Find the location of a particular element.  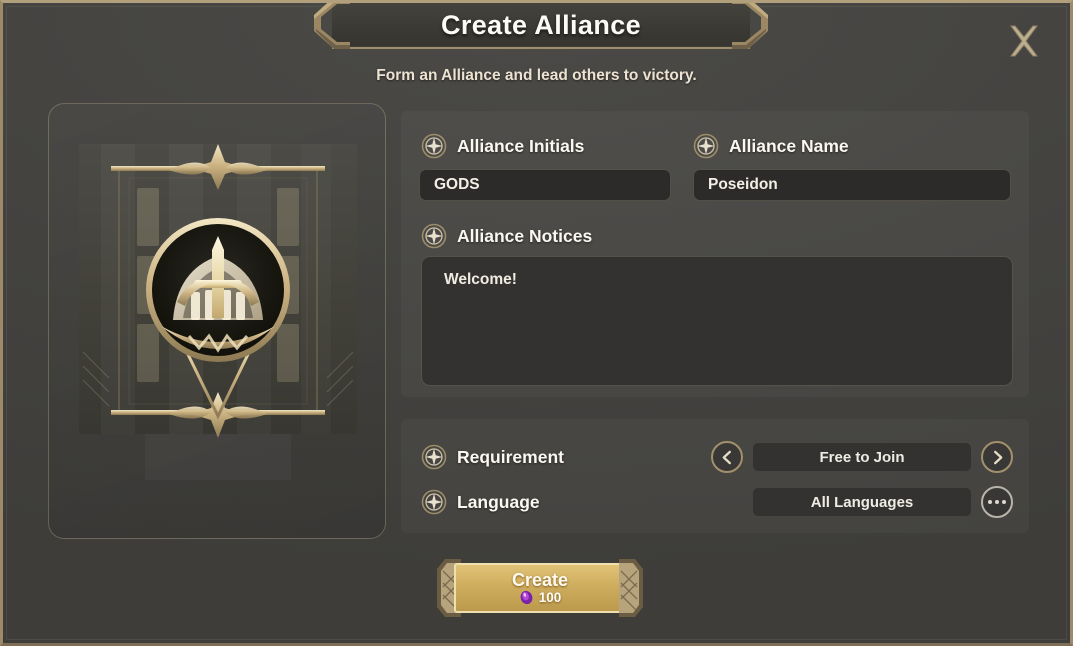

alliance-name-input-wrap: Poseidon is located at coordinates (852, 185).